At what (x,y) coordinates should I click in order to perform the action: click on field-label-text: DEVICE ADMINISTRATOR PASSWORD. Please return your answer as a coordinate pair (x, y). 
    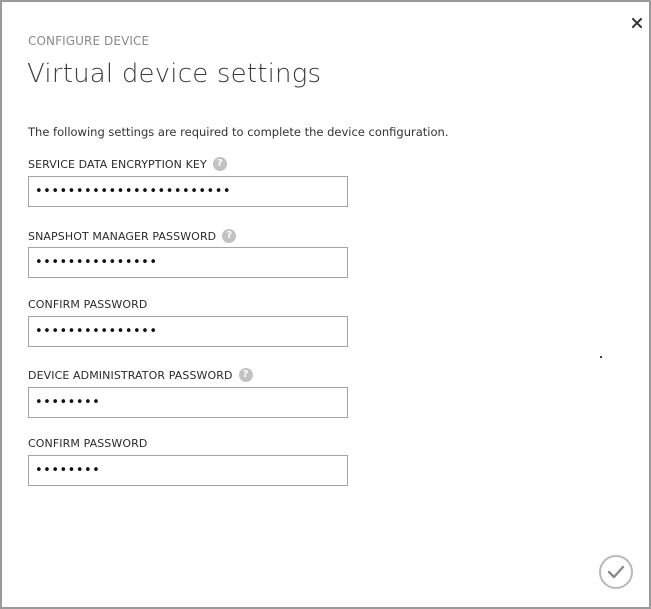
    Looking at the image, I should click on (130, 375).